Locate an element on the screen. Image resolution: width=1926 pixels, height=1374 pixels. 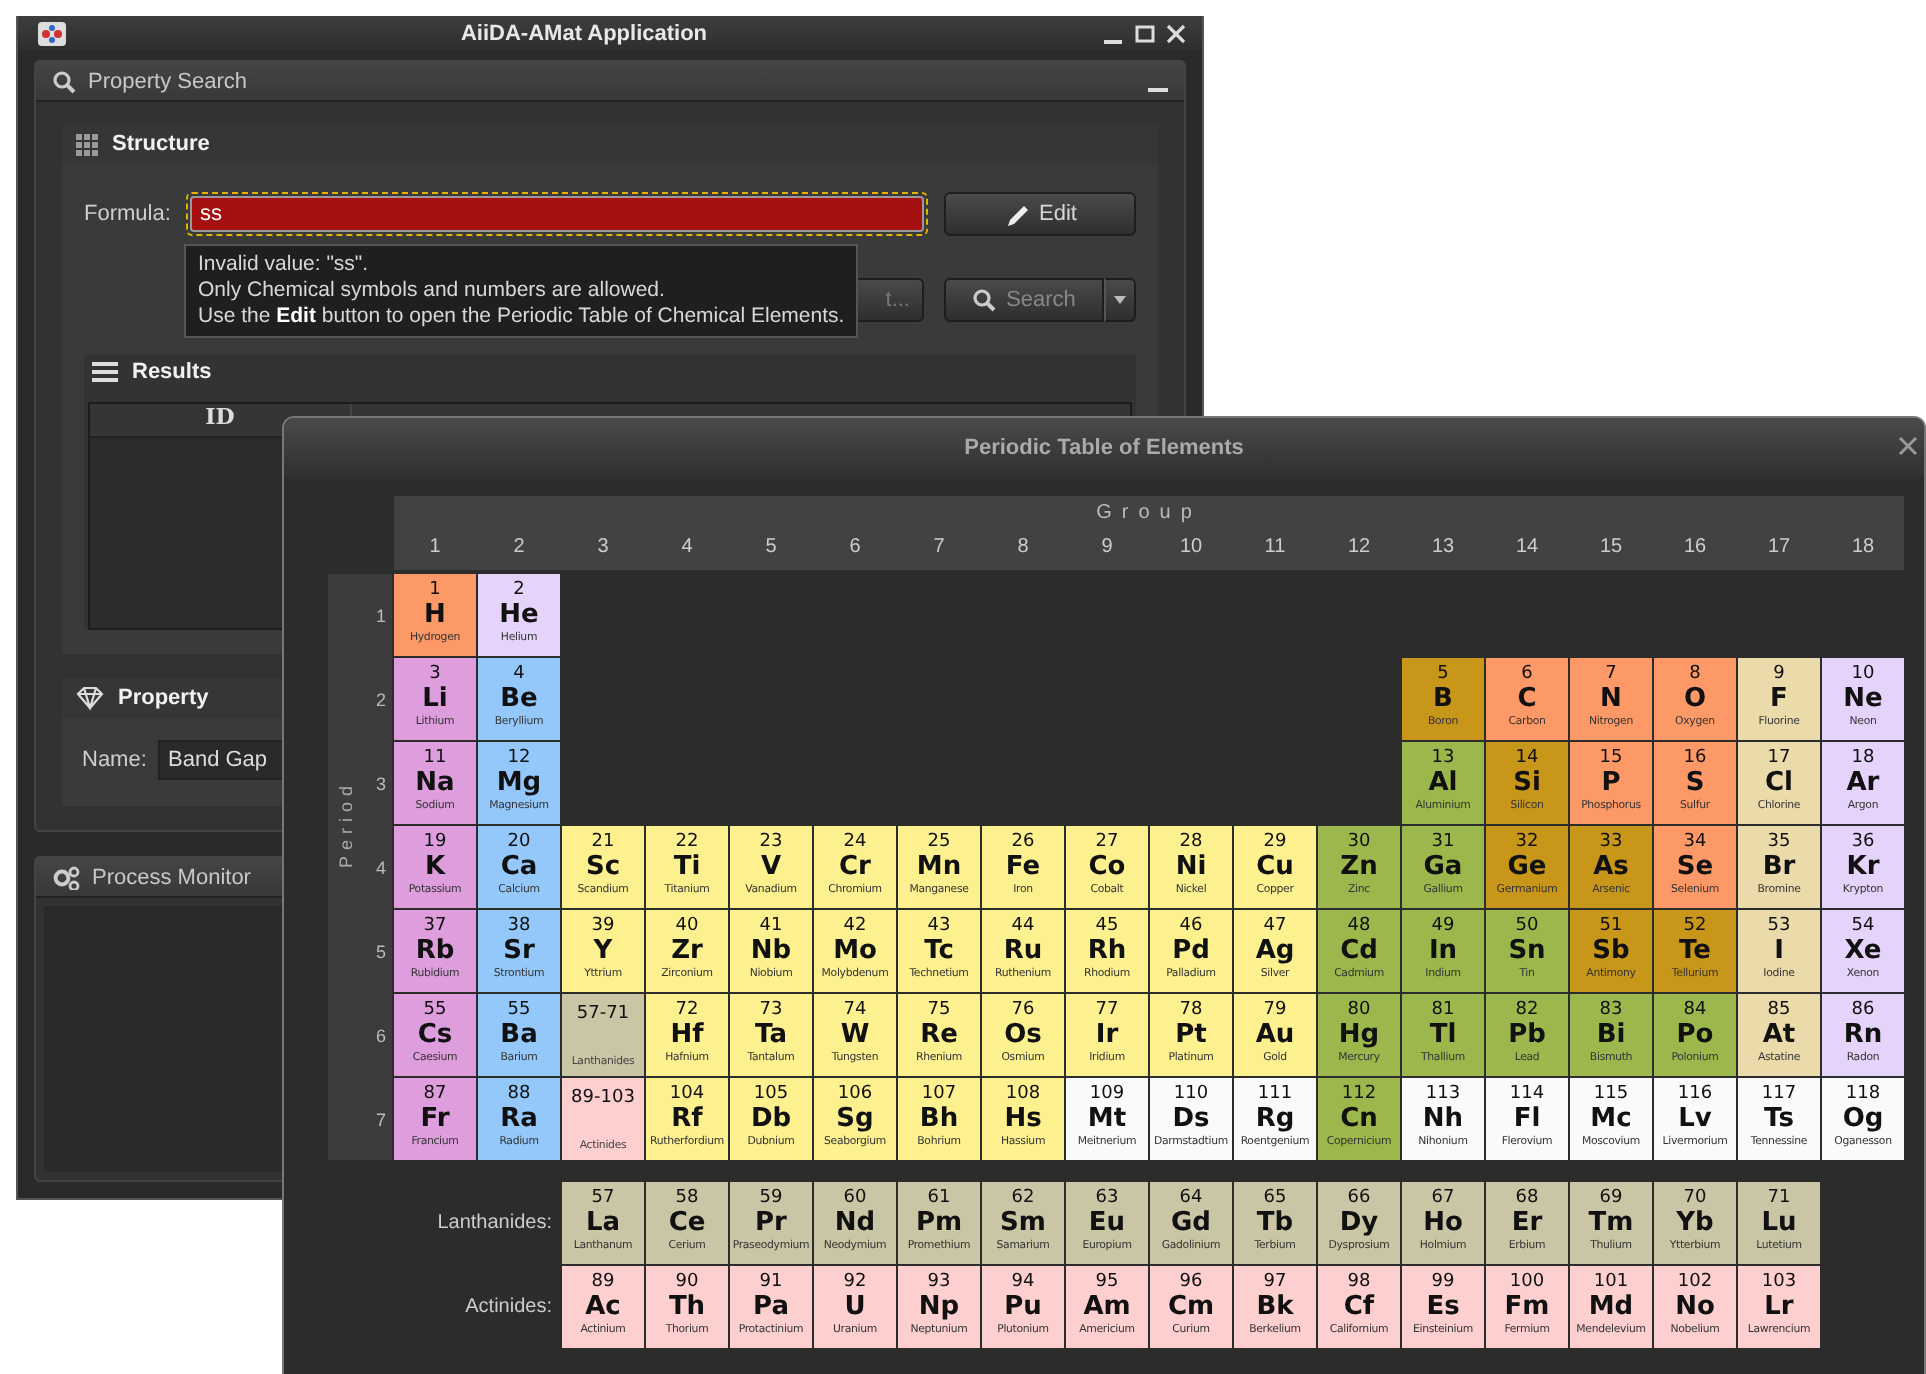
period-number: 5 is located at coordinates (380, 951).